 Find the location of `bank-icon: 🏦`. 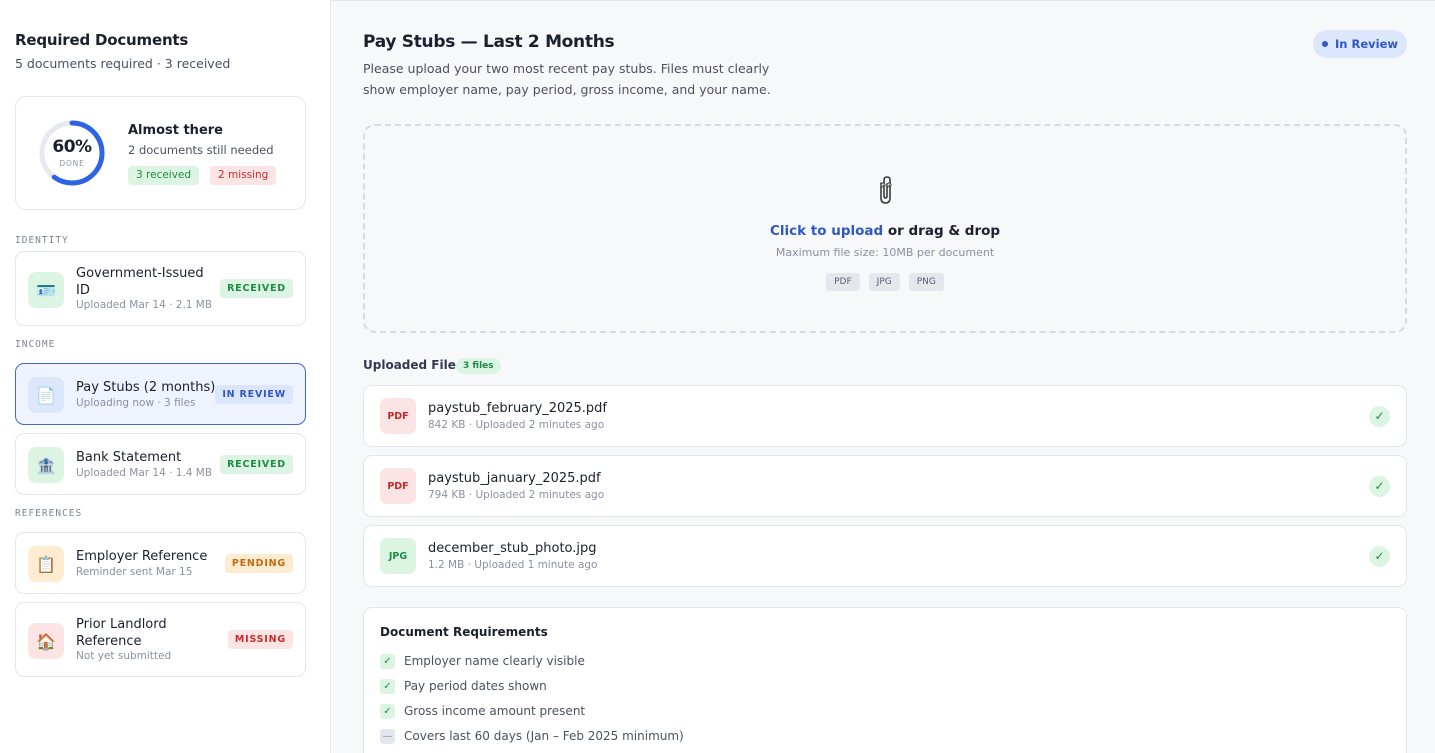

bank-icon: 🏦 is located at coordinates (46, 465).